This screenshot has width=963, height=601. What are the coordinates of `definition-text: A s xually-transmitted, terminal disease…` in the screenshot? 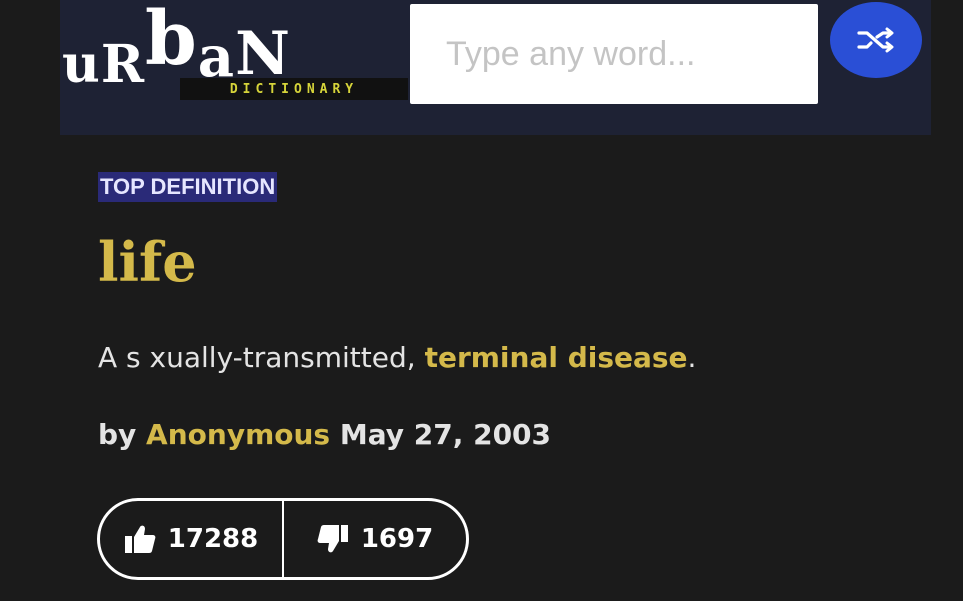 It's located at (397, 358).